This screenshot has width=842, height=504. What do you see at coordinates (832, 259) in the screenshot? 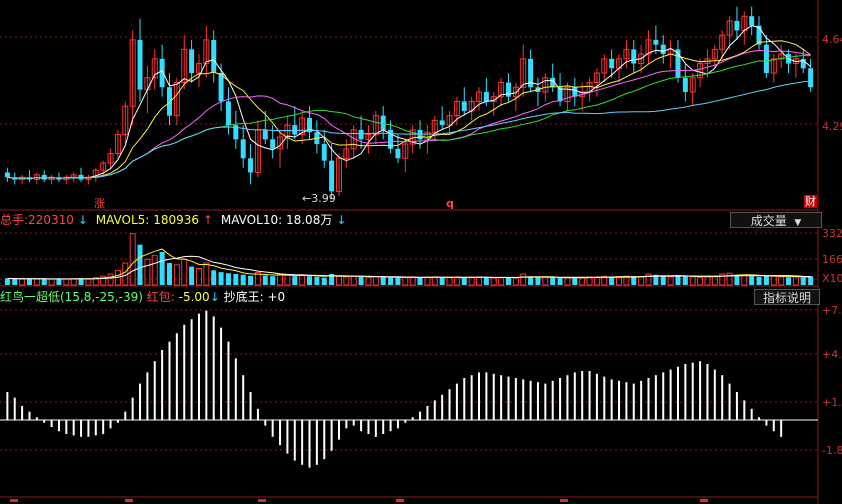
I see `volume-axis-label-mid: 166` at bounding box center [832, 259].